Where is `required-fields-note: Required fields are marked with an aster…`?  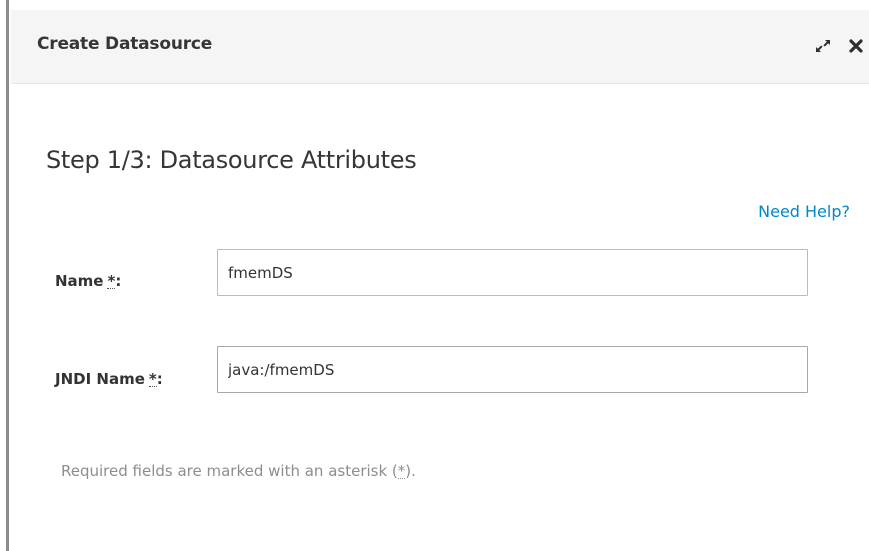 required-fields-note: Required fields are marked with an aster… is located at coordinates (238, 471).